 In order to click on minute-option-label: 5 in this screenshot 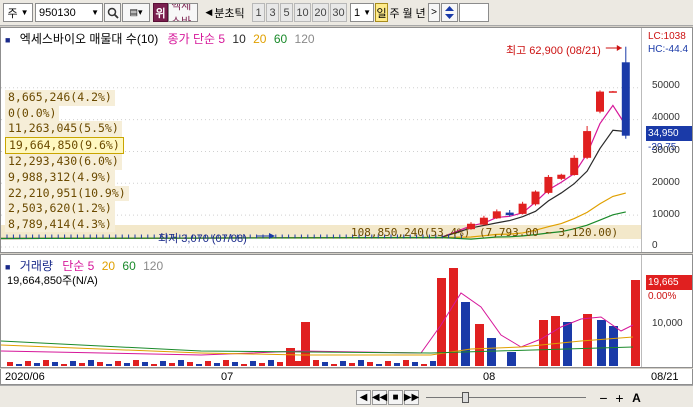, I will do `click(286, 12)`.